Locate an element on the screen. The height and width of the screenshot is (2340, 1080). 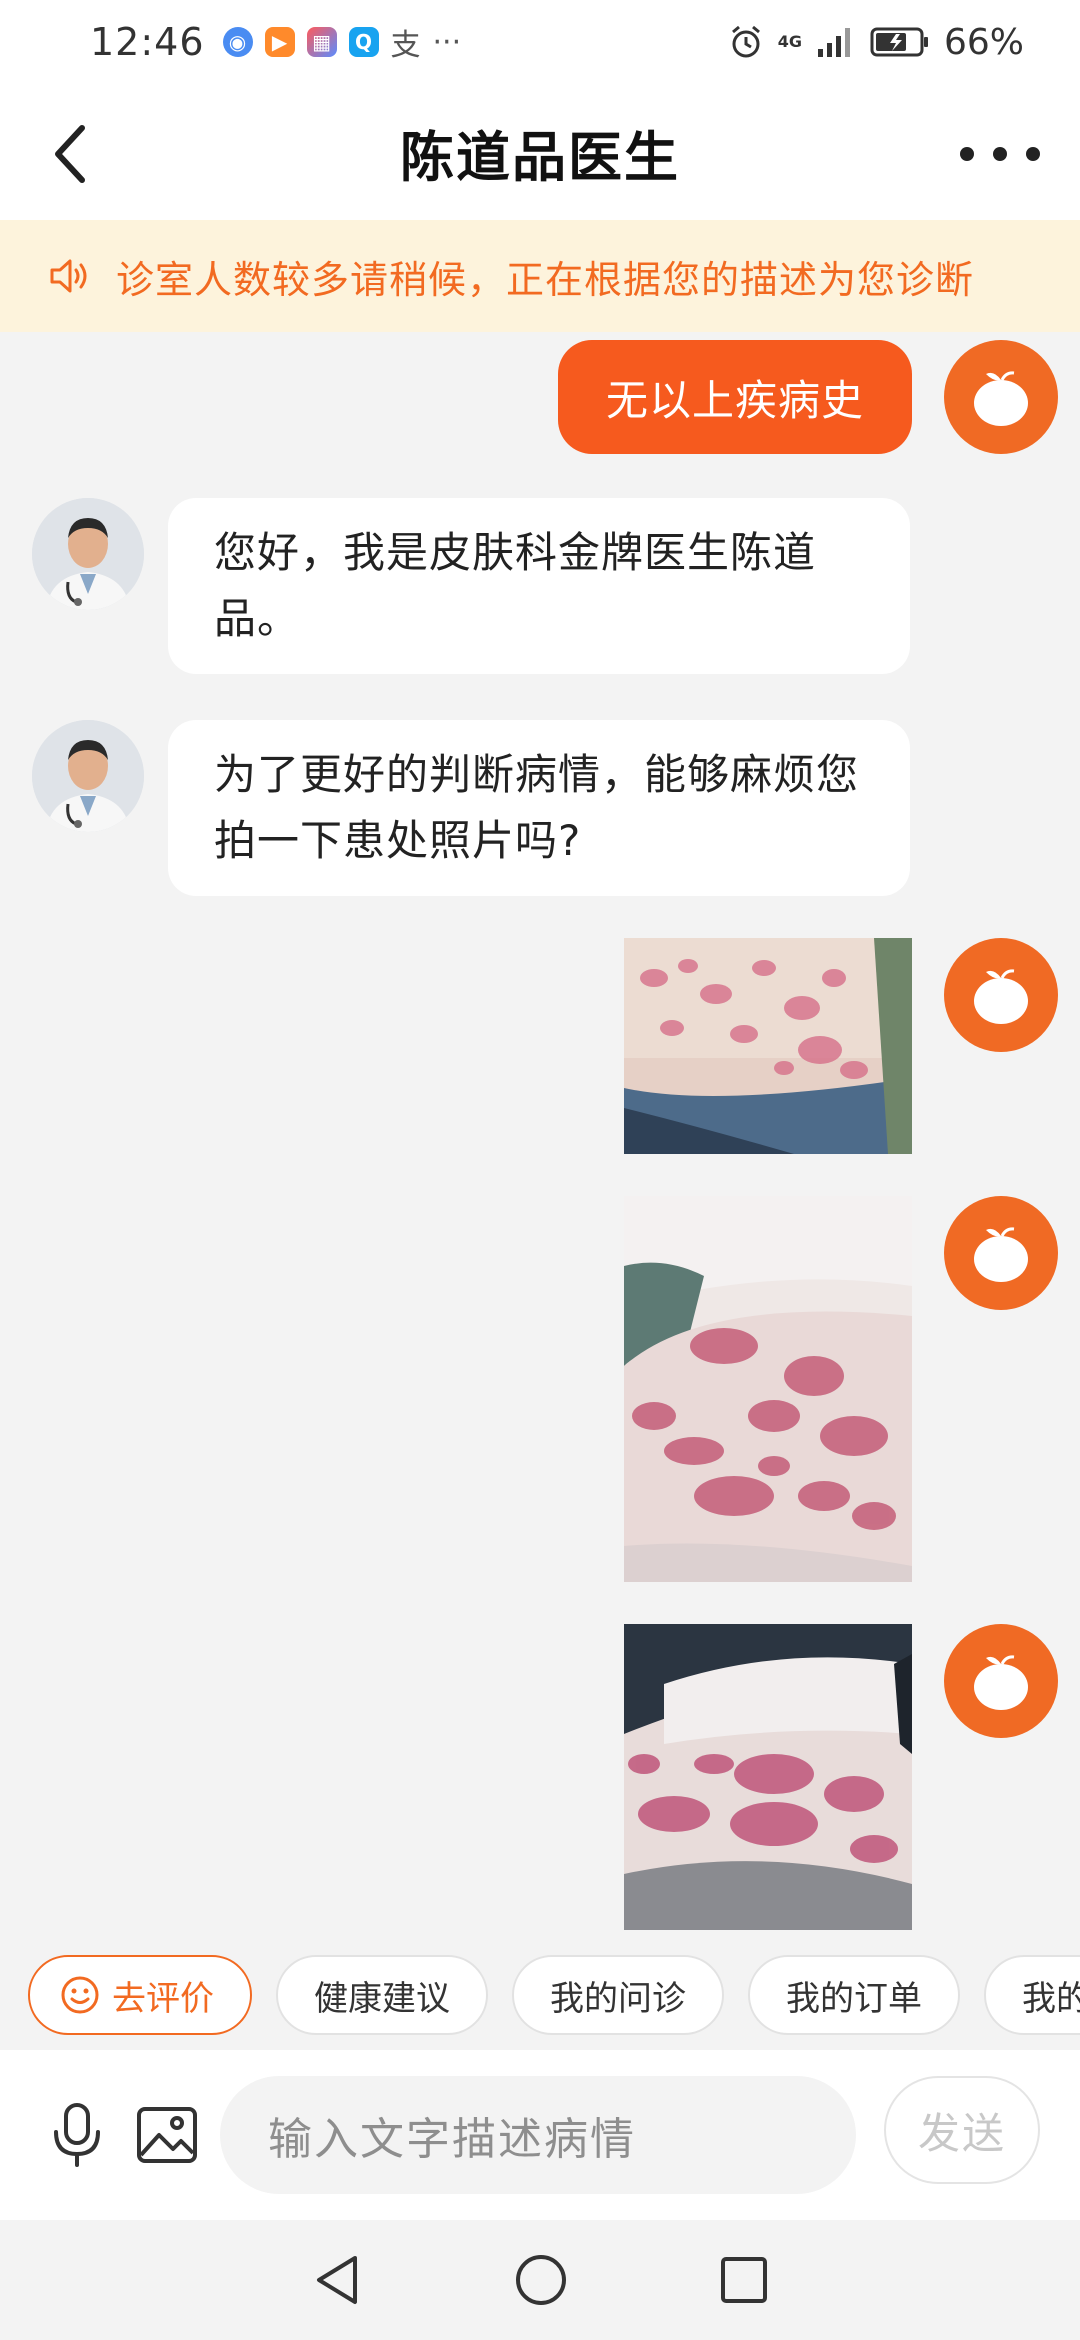
notice-text: 诊室人数较多请稍候，正在根据您的描述为您诊断 is located at coordinates (545, 279).